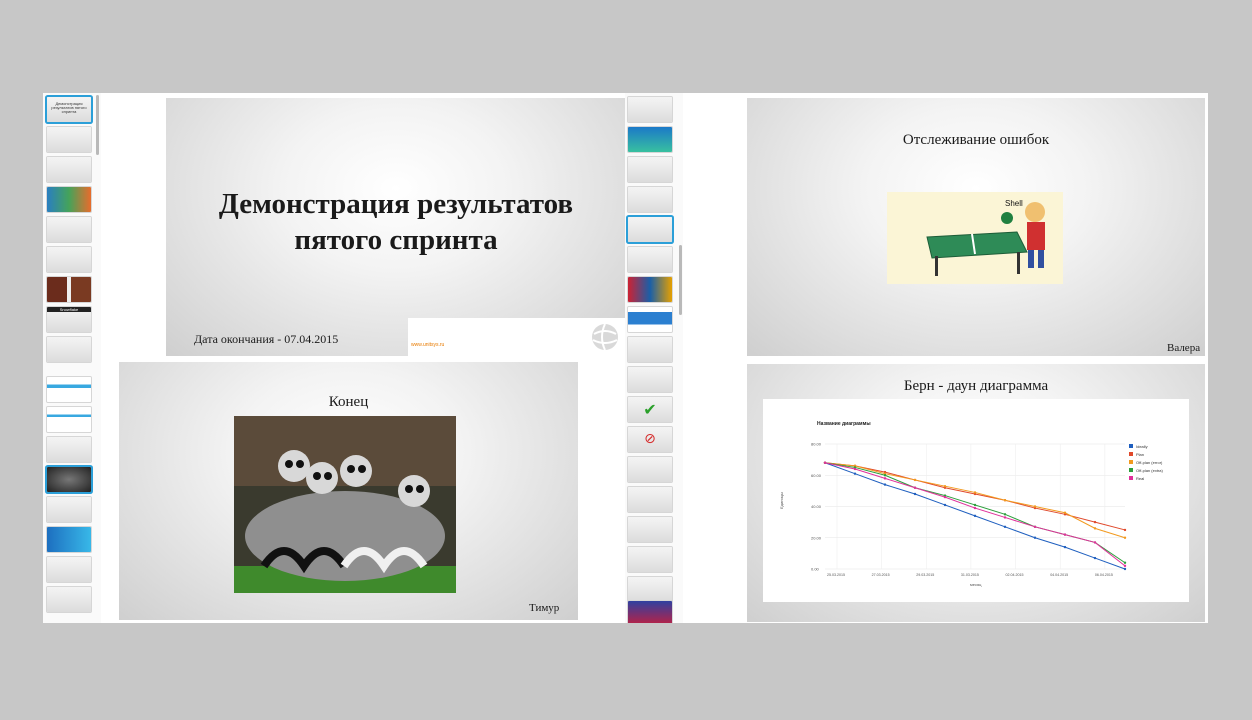 Image resolution: width=1252 pixels, height=720 pixels. What do you see at coordinates (605, 337) in the screenshot?
I see `globe-logo-icon` at bounding box center [605, 337].